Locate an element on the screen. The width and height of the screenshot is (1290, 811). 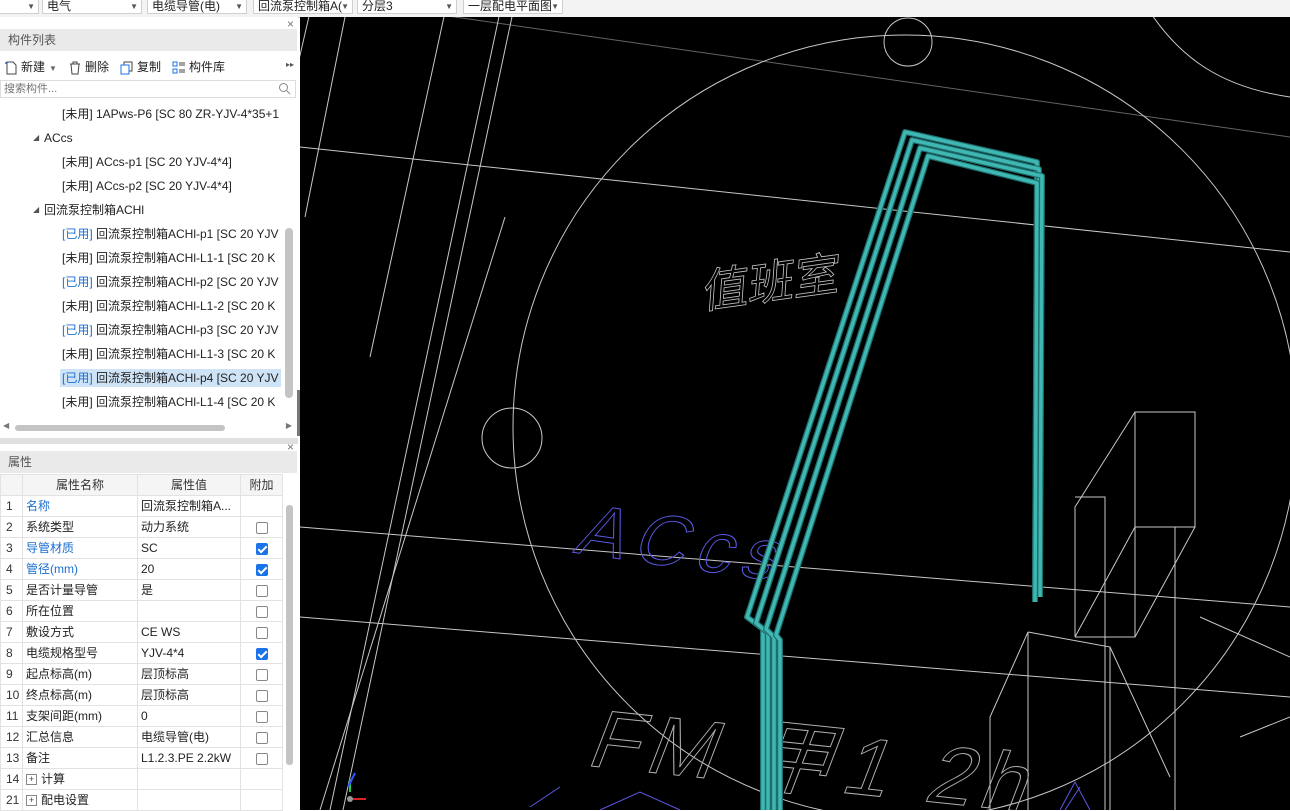
more-icon: ▸▸ is located at coordinates (290, 64).